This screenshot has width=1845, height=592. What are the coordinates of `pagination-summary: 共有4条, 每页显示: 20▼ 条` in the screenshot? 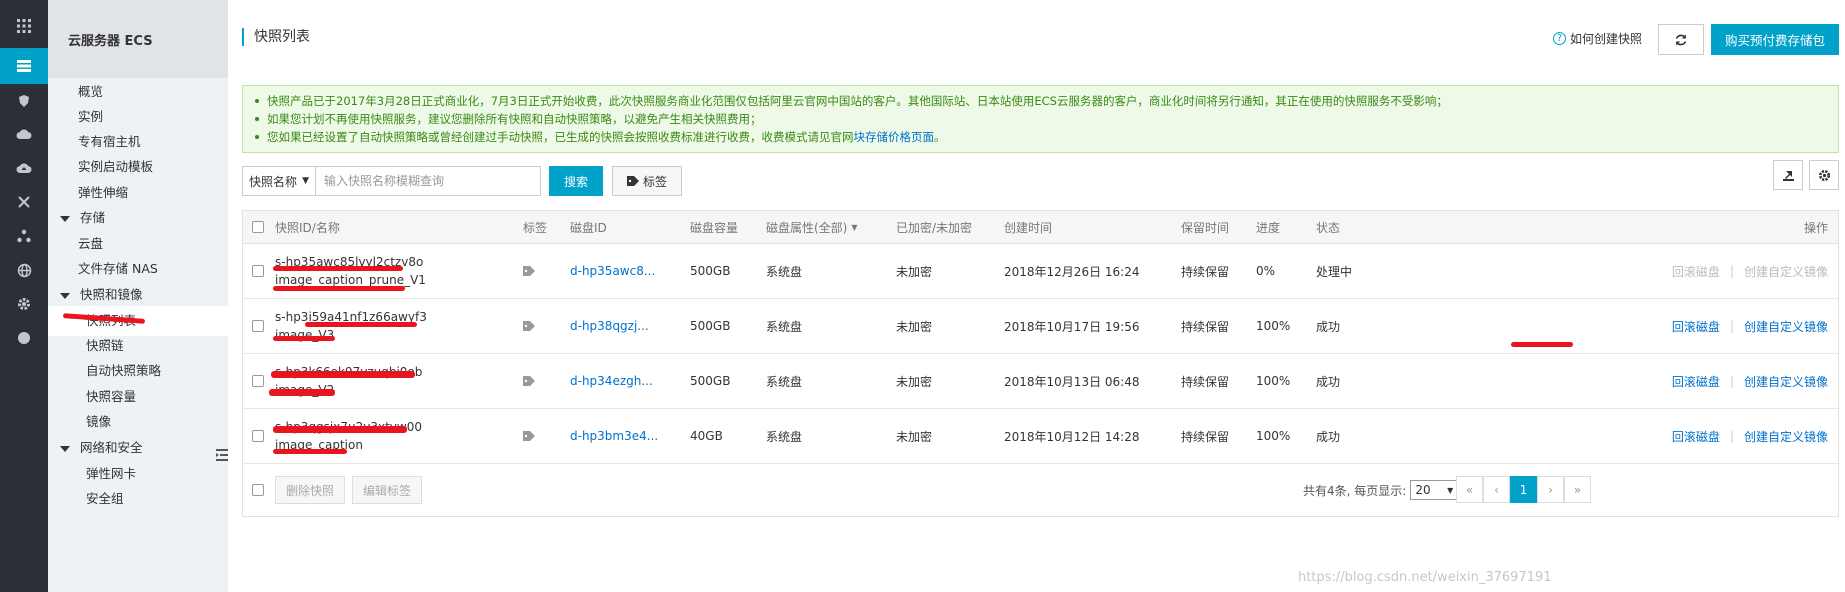 It's located at (1388, 490).